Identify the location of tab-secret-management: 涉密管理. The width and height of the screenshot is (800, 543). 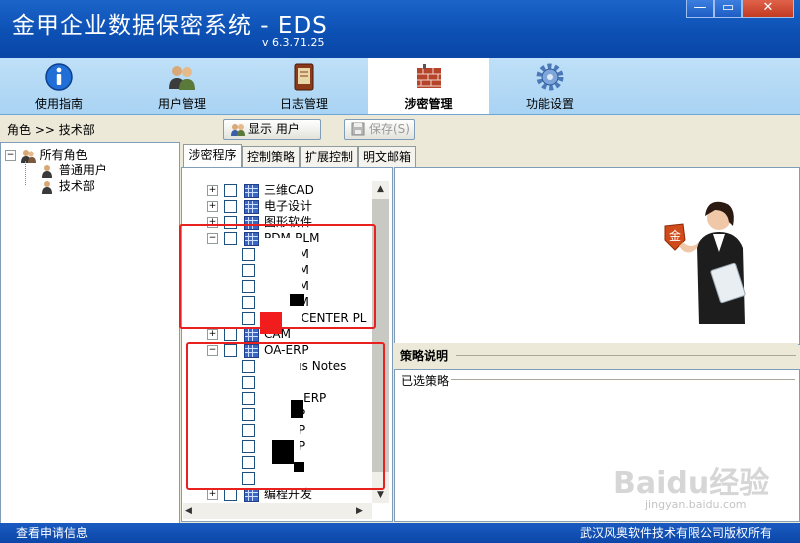
(428, 86).